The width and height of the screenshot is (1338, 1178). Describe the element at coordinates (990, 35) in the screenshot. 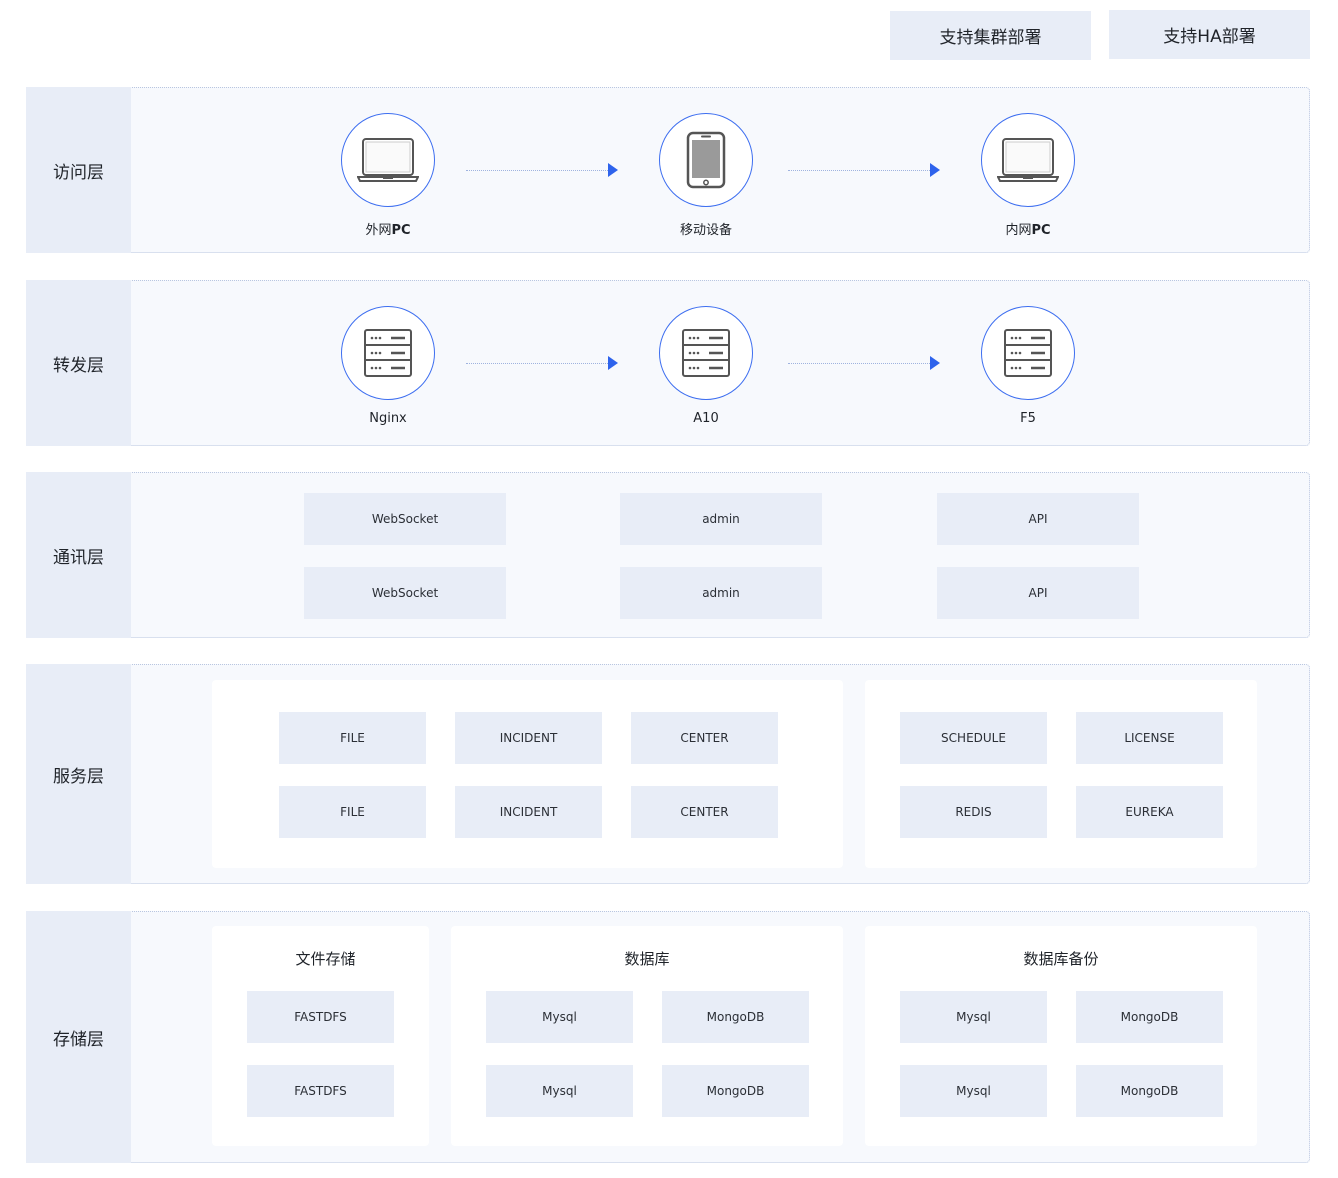

I see `cluster-deploy-badge: 支持集群部署` at that location.